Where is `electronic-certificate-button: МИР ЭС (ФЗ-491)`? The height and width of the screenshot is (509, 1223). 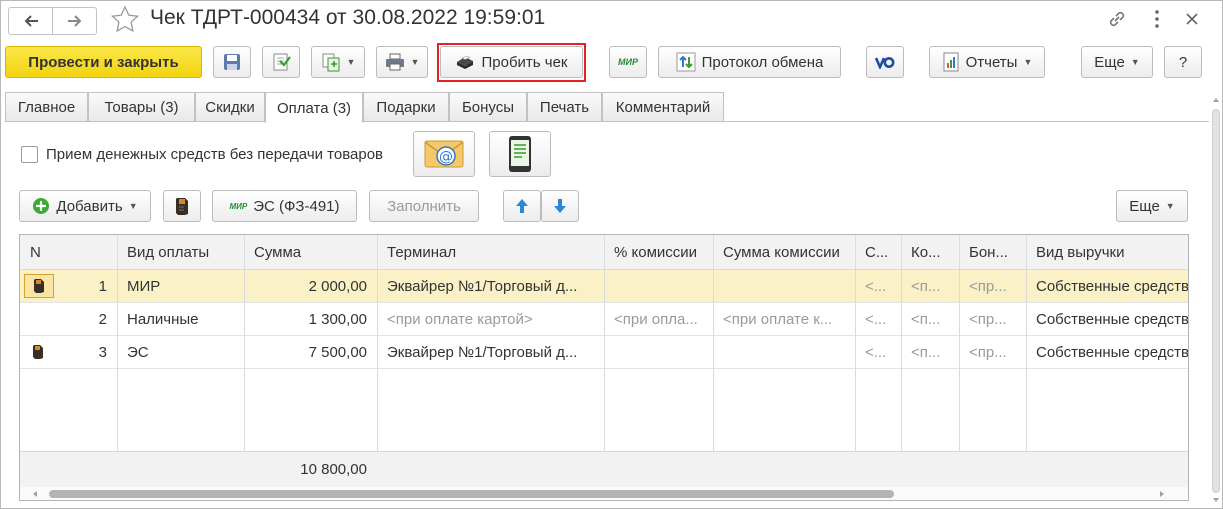
electronic-certificate-button: МИР ЭС (ФЗ-491) is located at coordinates (284, 206).